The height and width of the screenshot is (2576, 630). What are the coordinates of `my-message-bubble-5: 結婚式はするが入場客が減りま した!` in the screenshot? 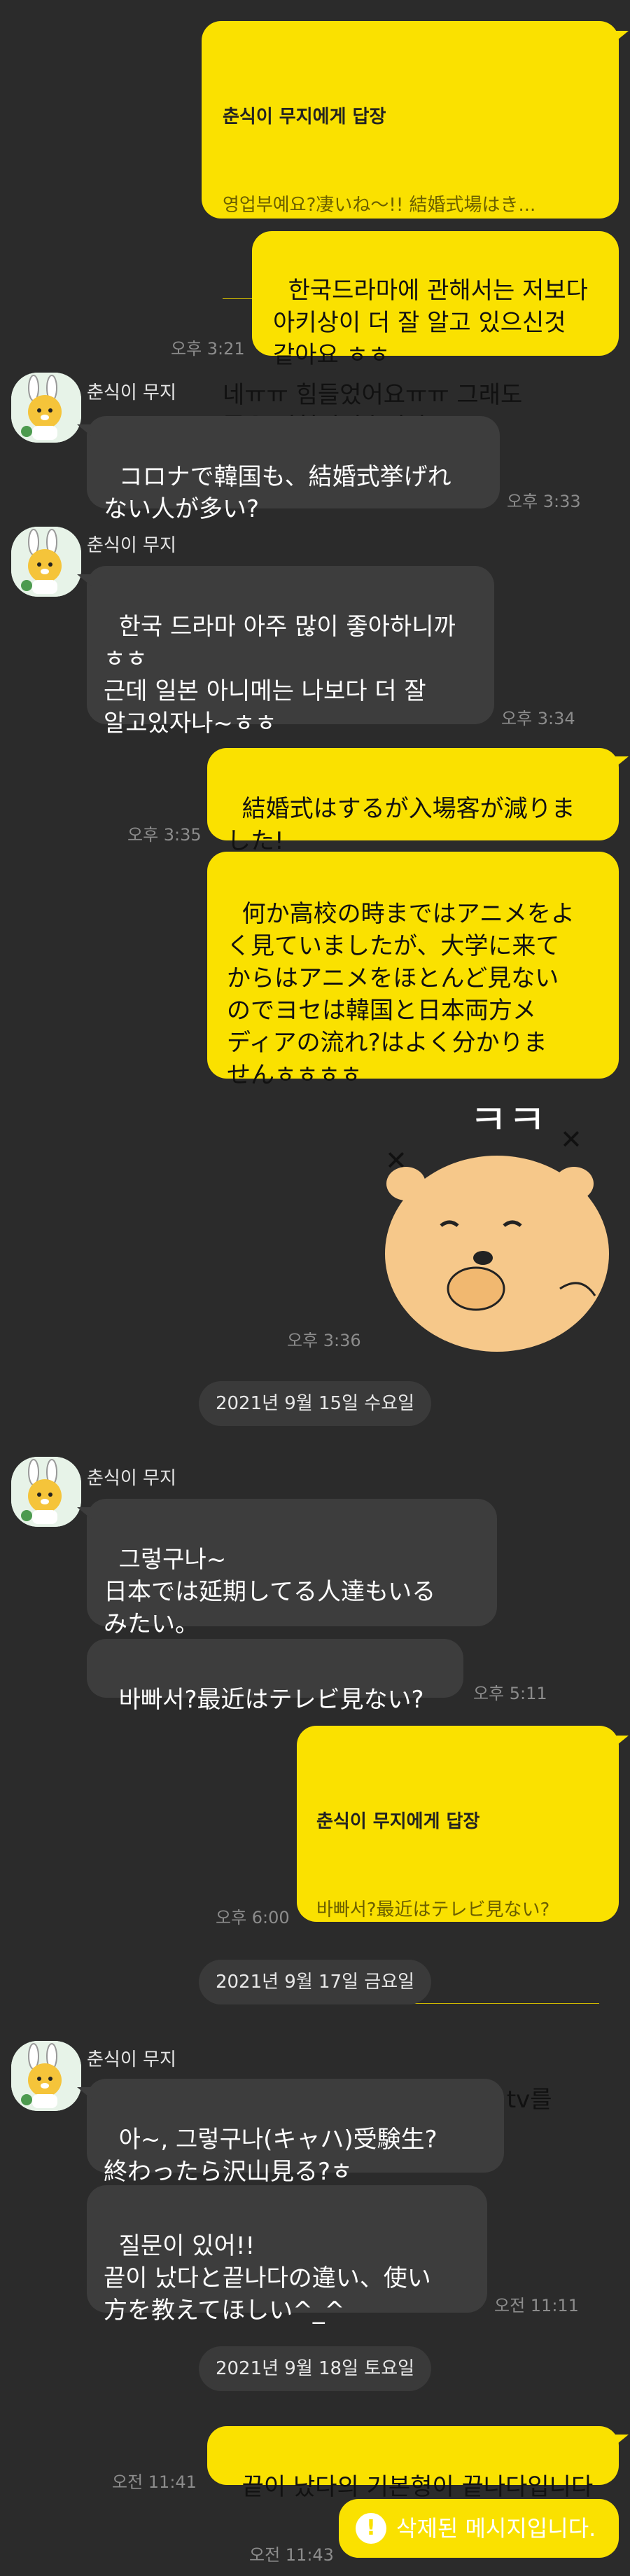 It's located at (413, 802).